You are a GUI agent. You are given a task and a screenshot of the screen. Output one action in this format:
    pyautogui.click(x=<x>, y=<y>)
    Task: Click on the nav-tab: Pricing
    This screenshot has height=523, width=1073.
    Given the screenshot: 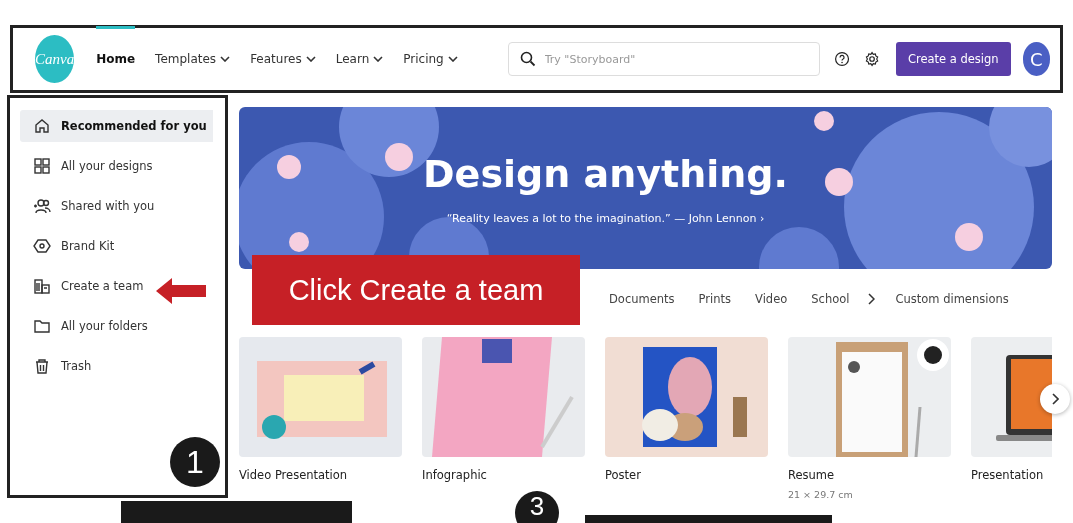 What is the action you would take?
    pyautogui.click(x=430, y=59)
    